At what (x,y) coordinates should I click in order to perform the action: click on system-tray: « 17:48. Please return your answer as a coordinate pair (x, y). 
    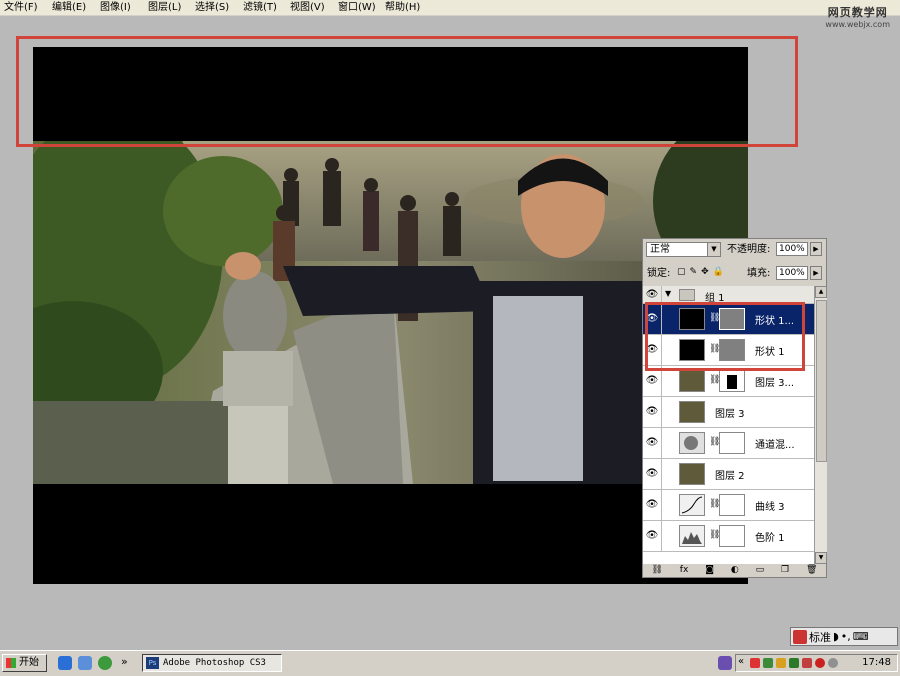
    Looking at the image, I should click on (816, 663).